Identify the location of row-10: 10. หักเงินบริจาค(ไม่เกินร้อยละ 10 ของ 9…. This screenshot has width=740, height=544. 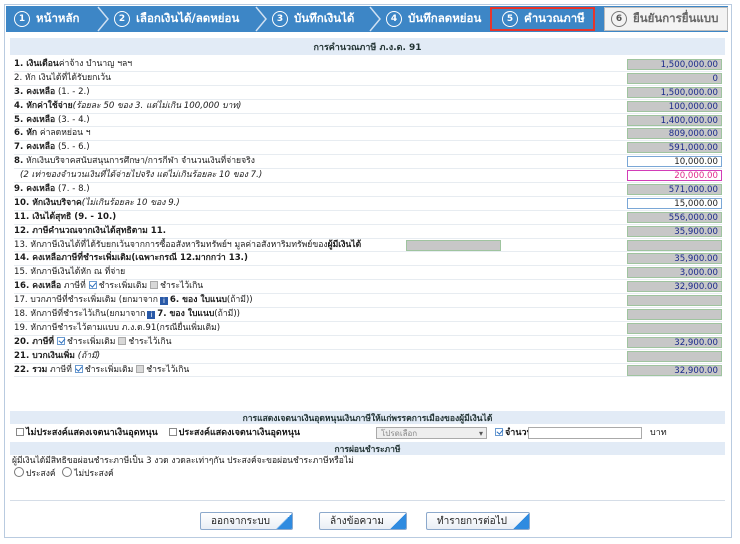
(368, 204).